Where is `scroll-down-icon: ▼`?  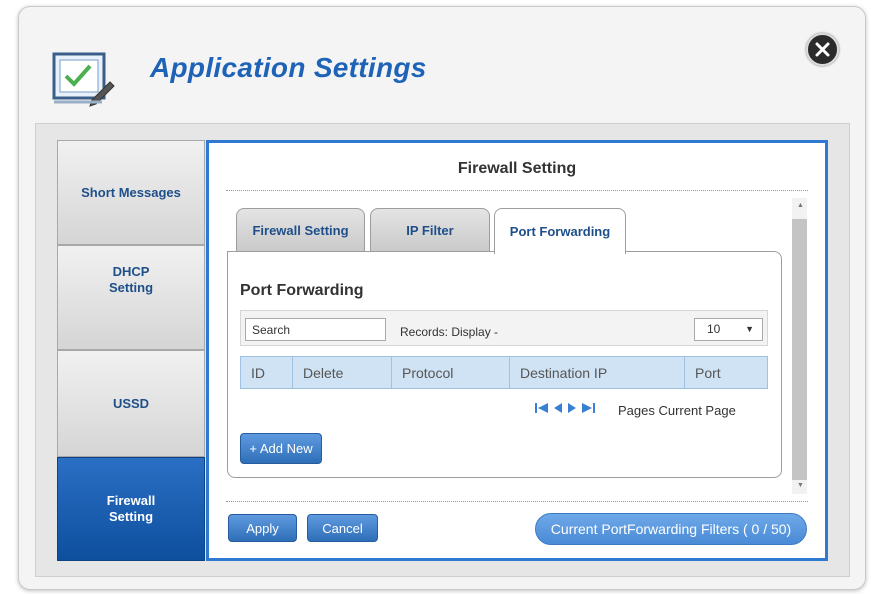 scroll-down-icon: ▼ is located at coordinates (800, 485).